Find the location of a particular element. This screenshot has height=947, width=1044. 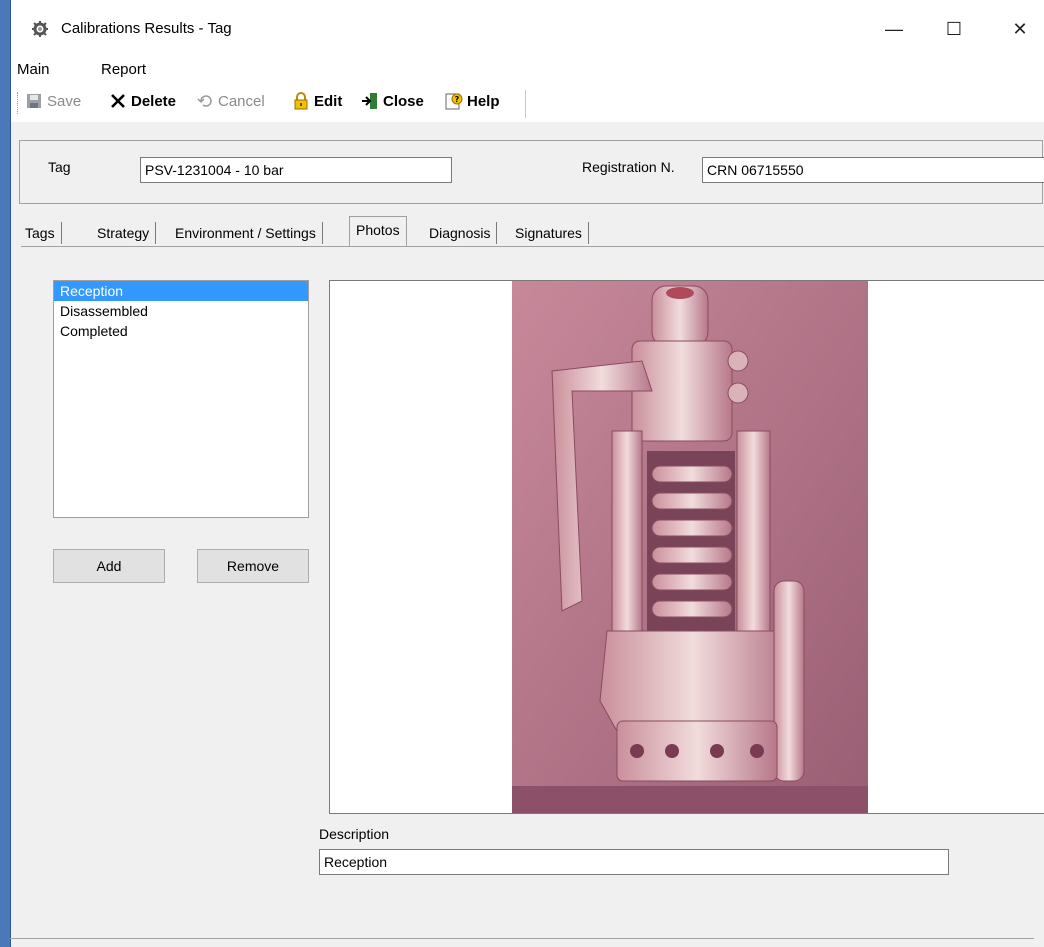

close-icon: ✕ is located at coordinates (1020, 28).